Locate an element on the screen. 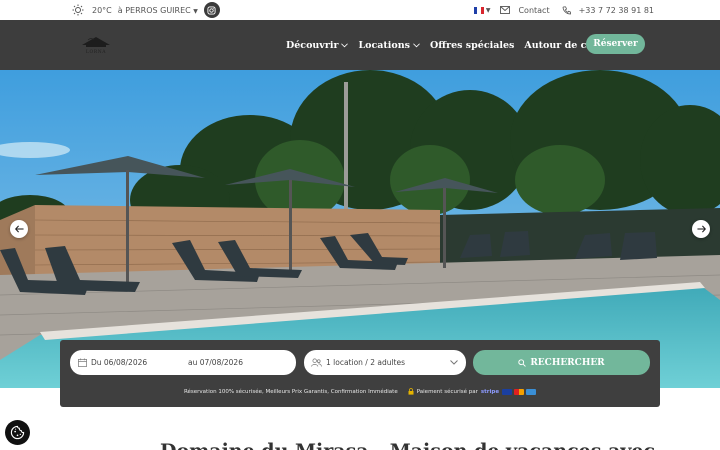  site-logo: LORNA is located at coordinates (96, 44).